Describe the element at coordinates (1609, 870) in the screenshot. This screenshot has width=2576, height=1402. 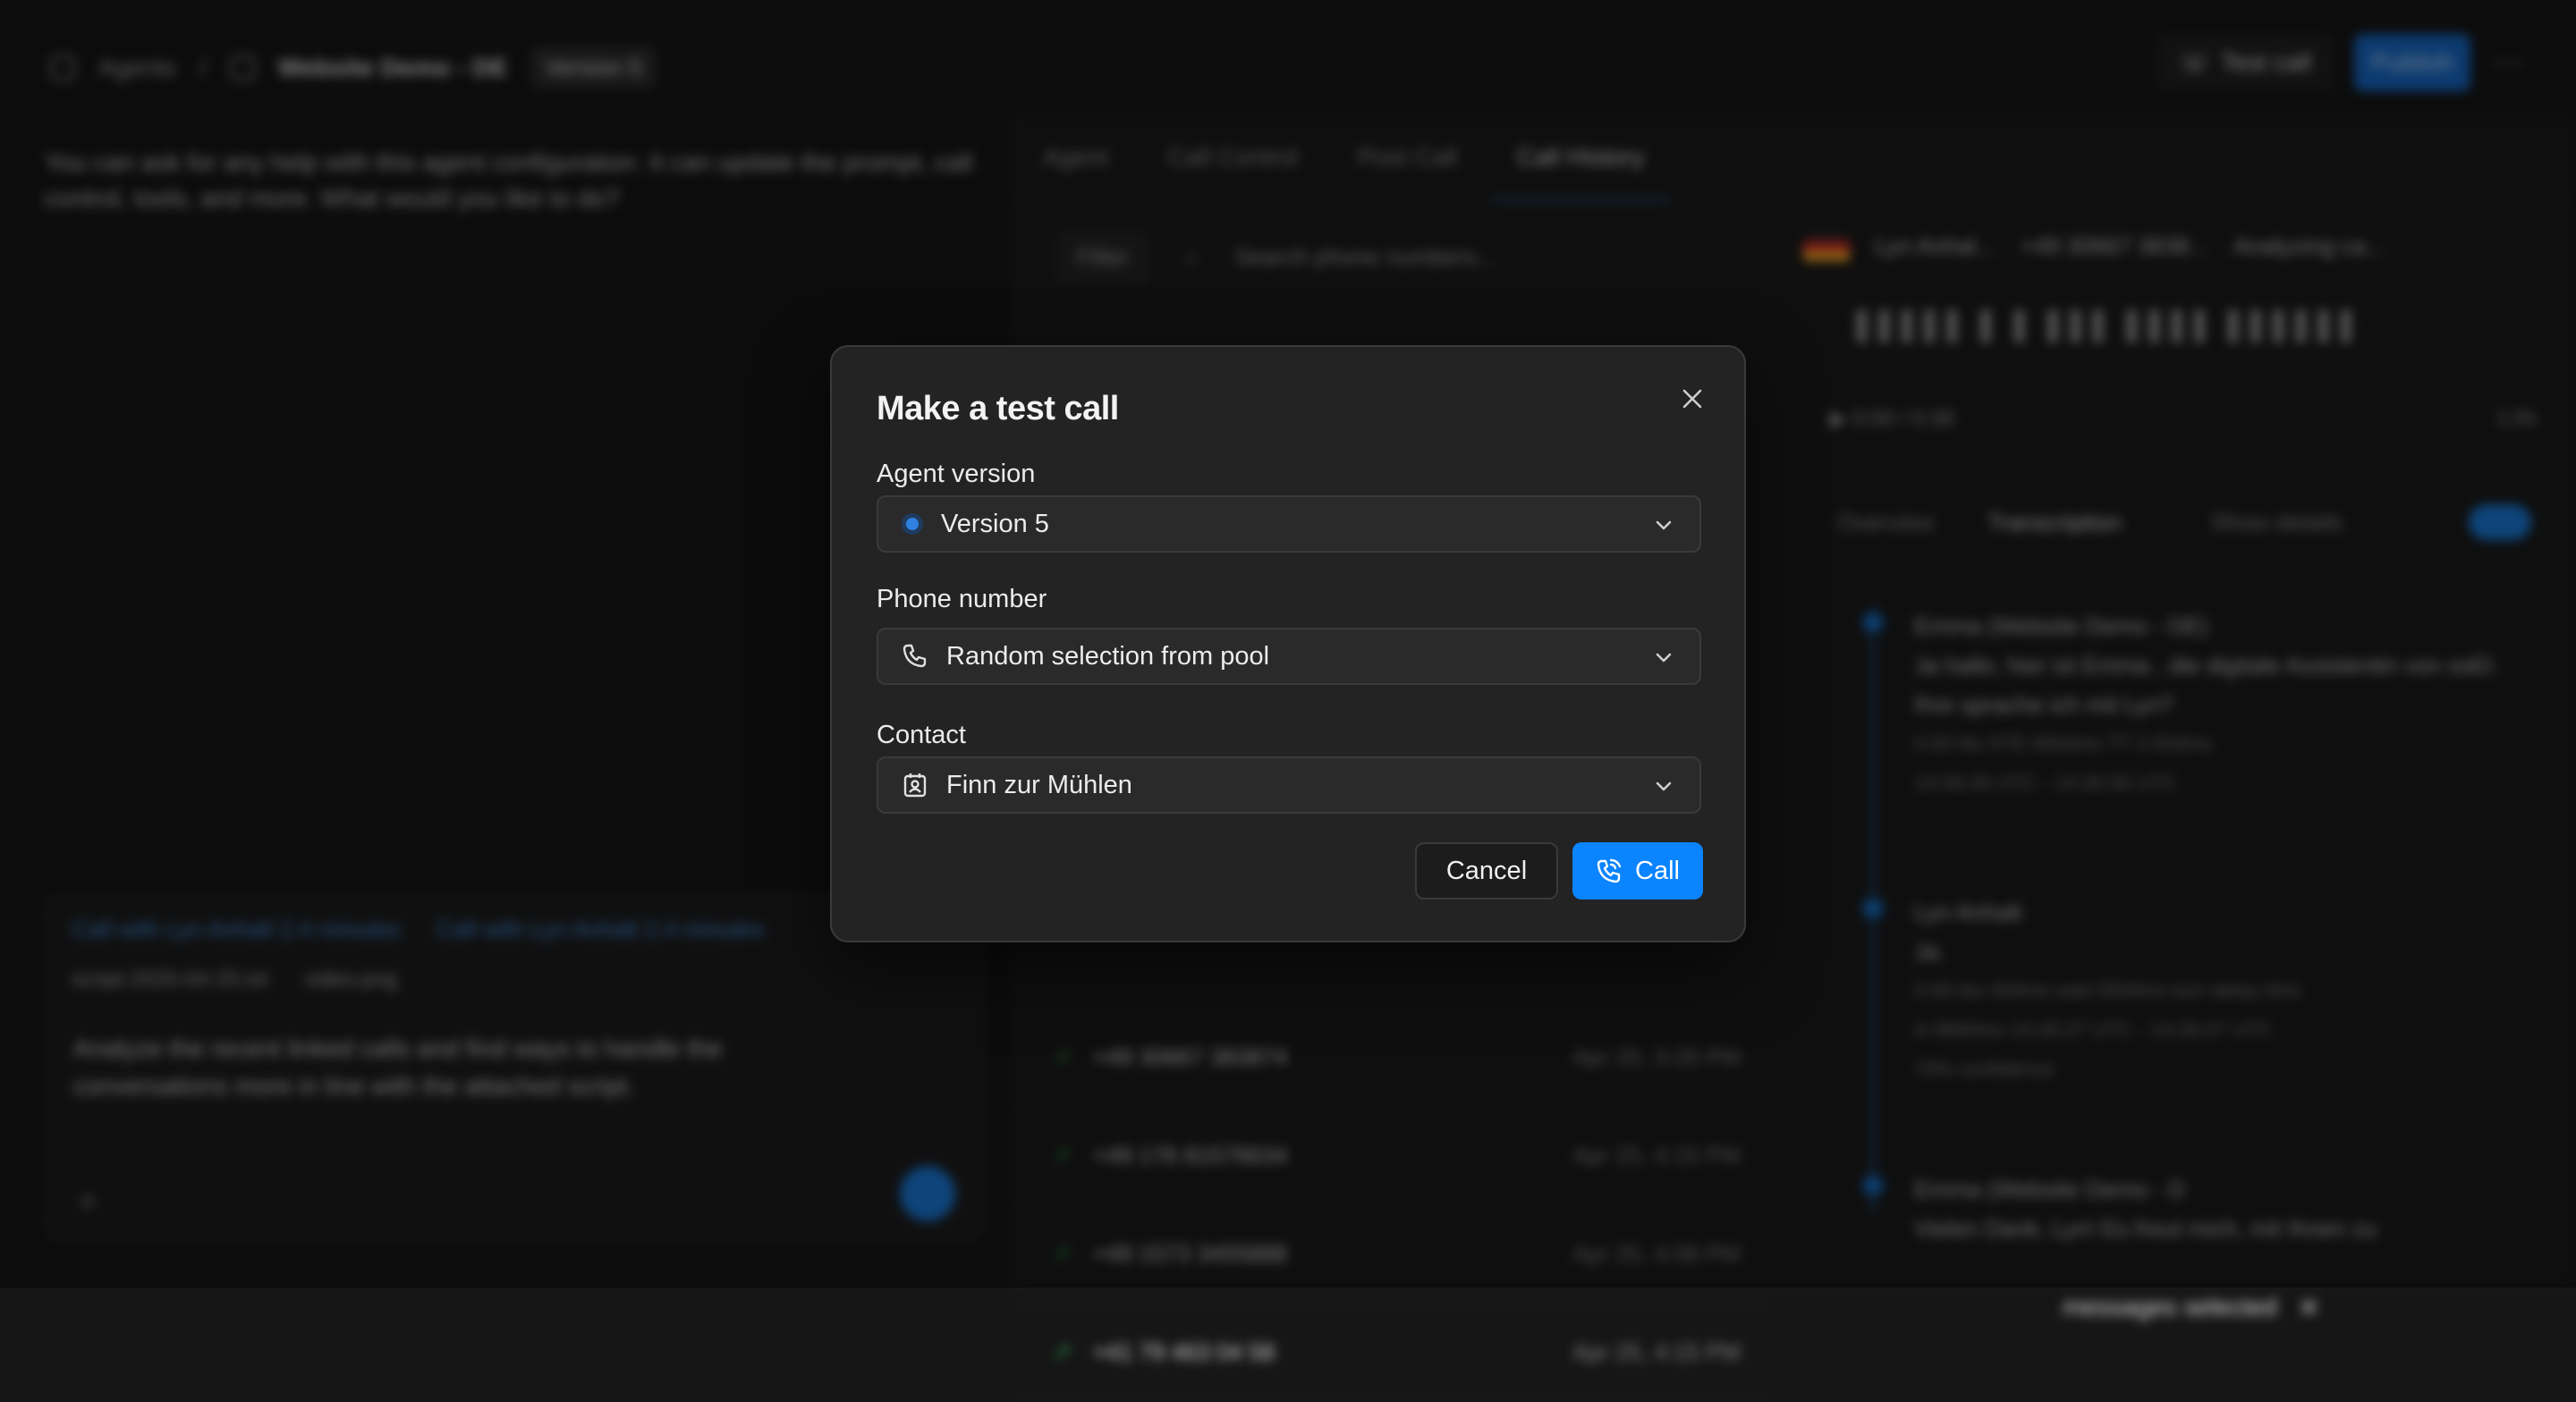
I see `phone-outgoing-icon` at that location.